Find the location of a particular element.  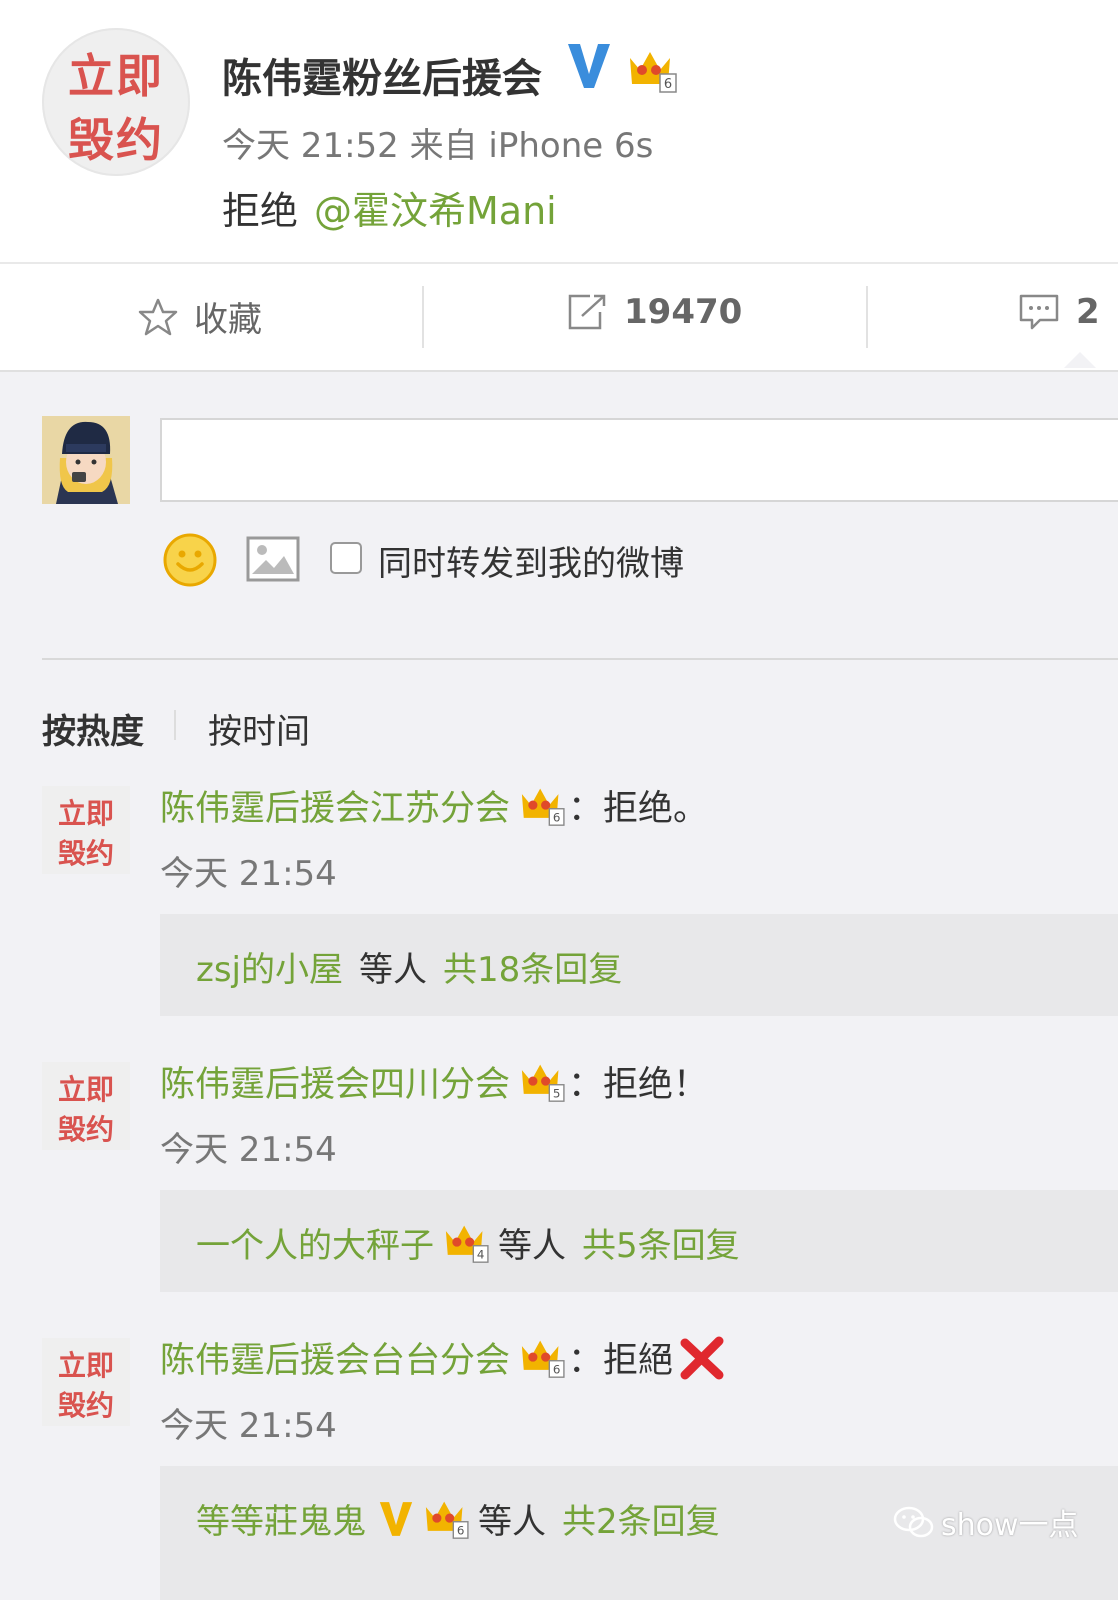

repost-button: 19470 is located at coordinates (654, 312).